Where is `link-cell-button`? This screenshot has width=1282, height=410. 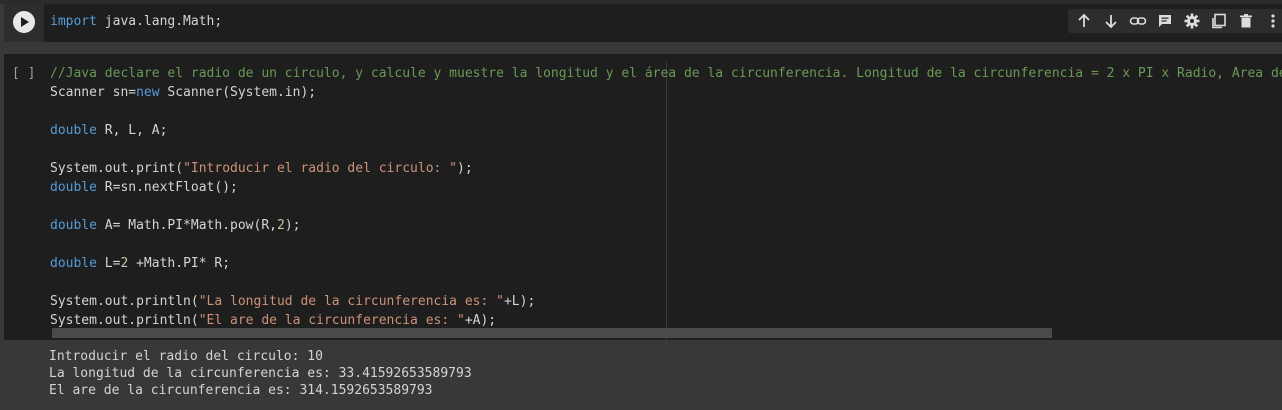
link-cell-button is located at coordinates (1137, 21).